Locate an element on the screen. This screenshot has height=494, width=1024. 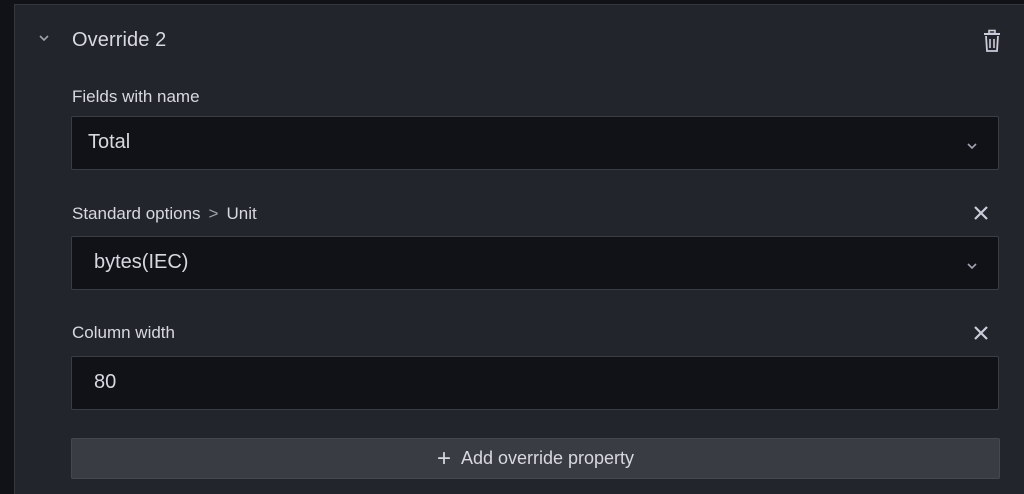
fields-with-name-select: Total is located at coordinates (535, 143).